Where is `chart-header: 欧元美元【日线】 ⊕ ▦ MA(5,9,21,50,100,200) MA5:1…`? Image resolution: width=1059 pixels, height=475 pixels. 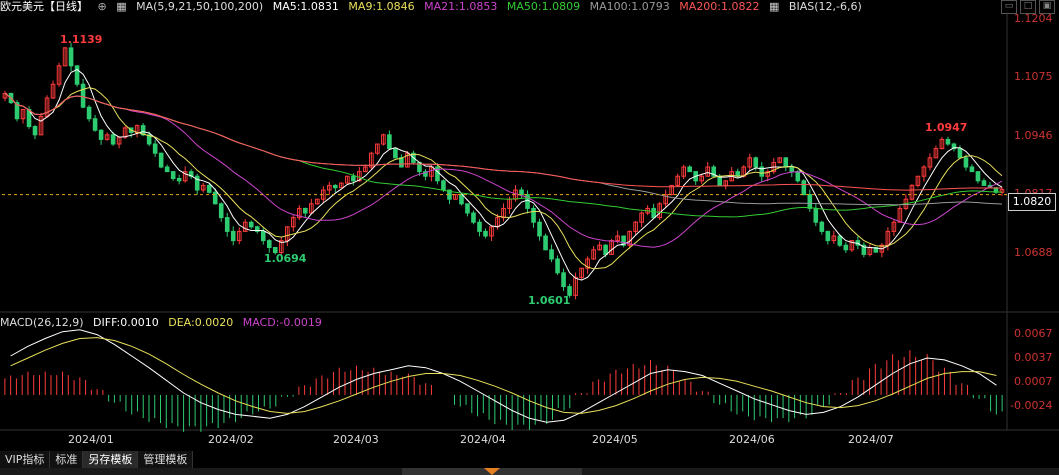 chart-header: 欧元美元【日线】 ⊕ ▦ MA(5,9,21,50,100,200) MA5:1… is located at coordinates (434, 7).